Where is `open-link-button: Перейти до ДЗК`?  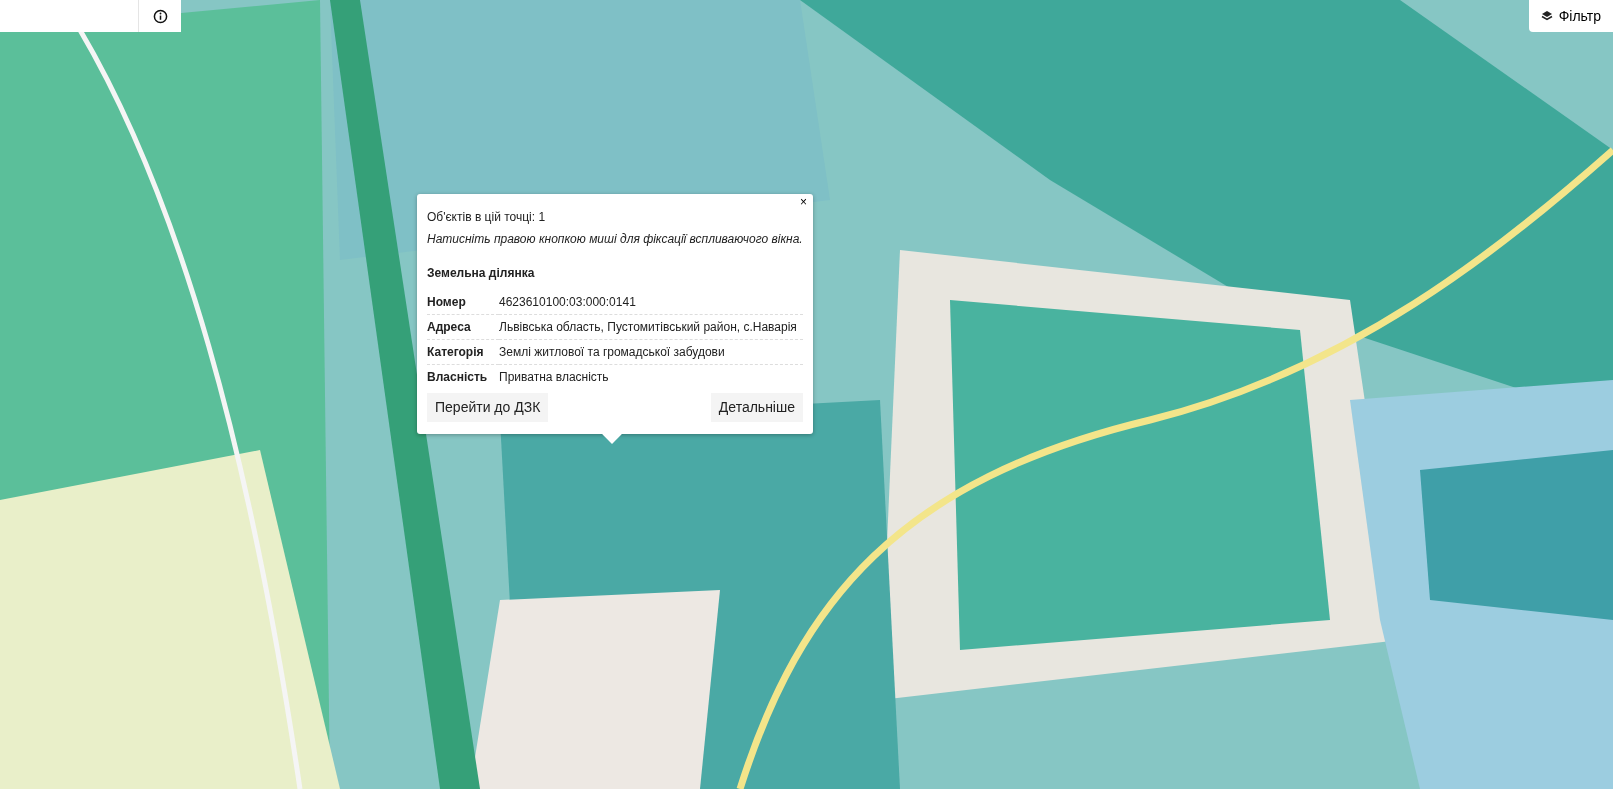 open-link-button: Перейти до ДЗК is located at coordinates (488, 407).